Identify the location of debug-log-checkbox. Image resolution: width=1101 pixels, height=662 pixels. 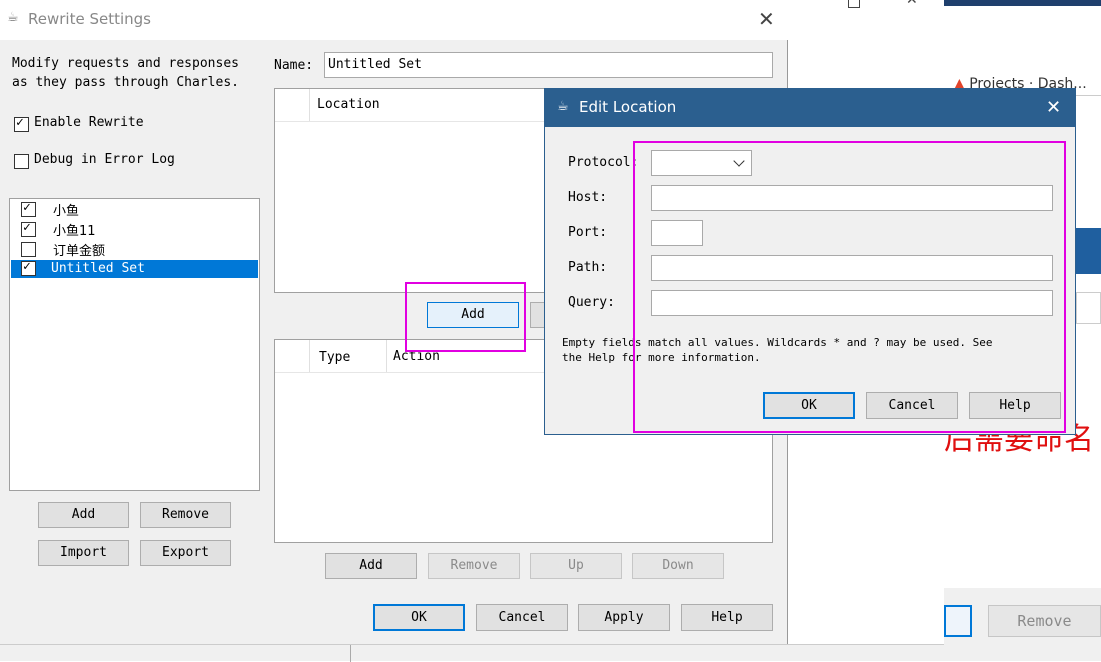
(21, 161).